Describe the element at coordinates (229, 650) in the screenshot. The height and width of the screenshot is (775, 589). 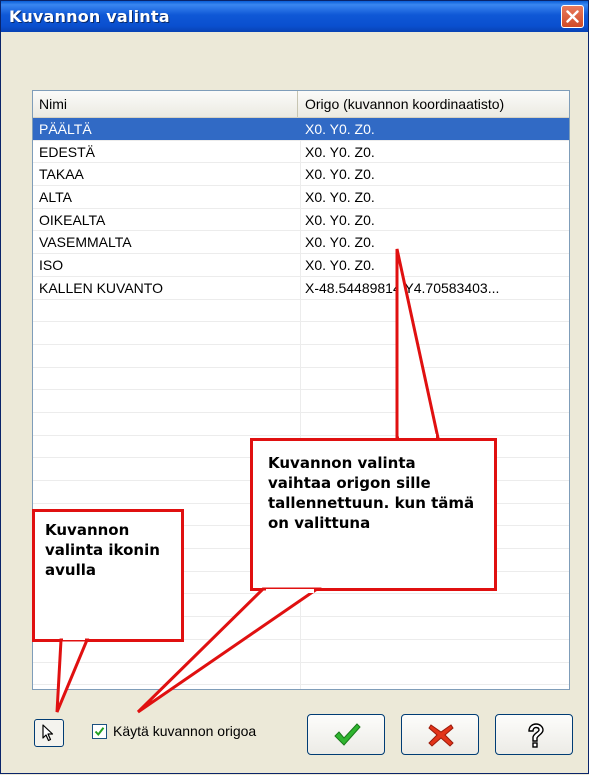
I see `callout-arrow-down` at that location.